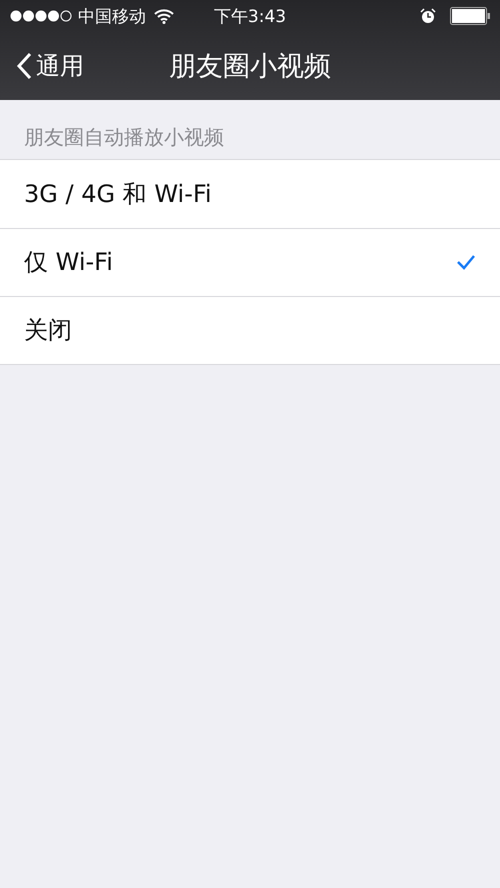  I want to click on option-row: 关闭, so click(250, 330).